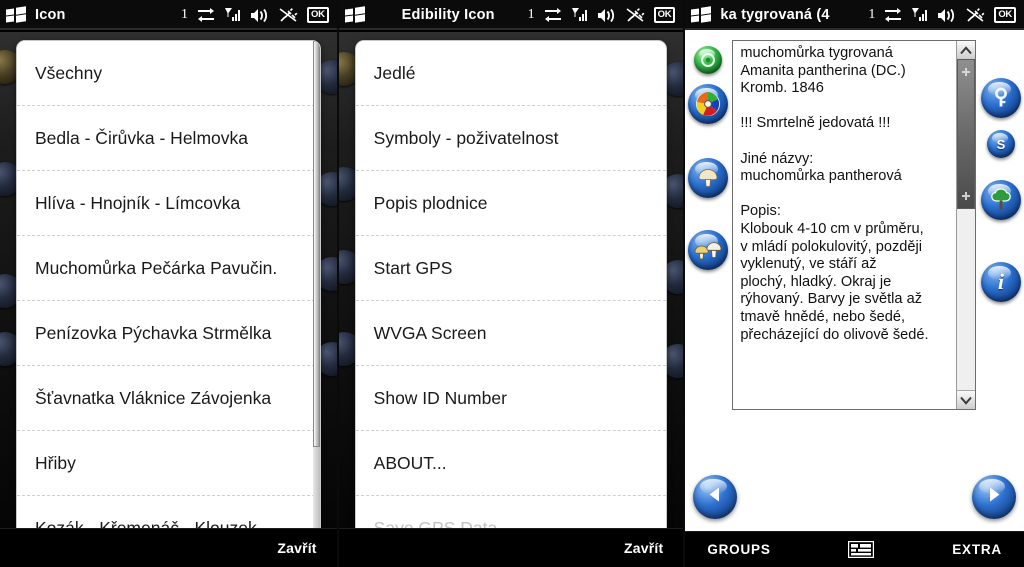  What do you see at coordinates (738, 549) in the screenshot?
I see `groups-button: GROUPS` at bounding box center [738, 549].